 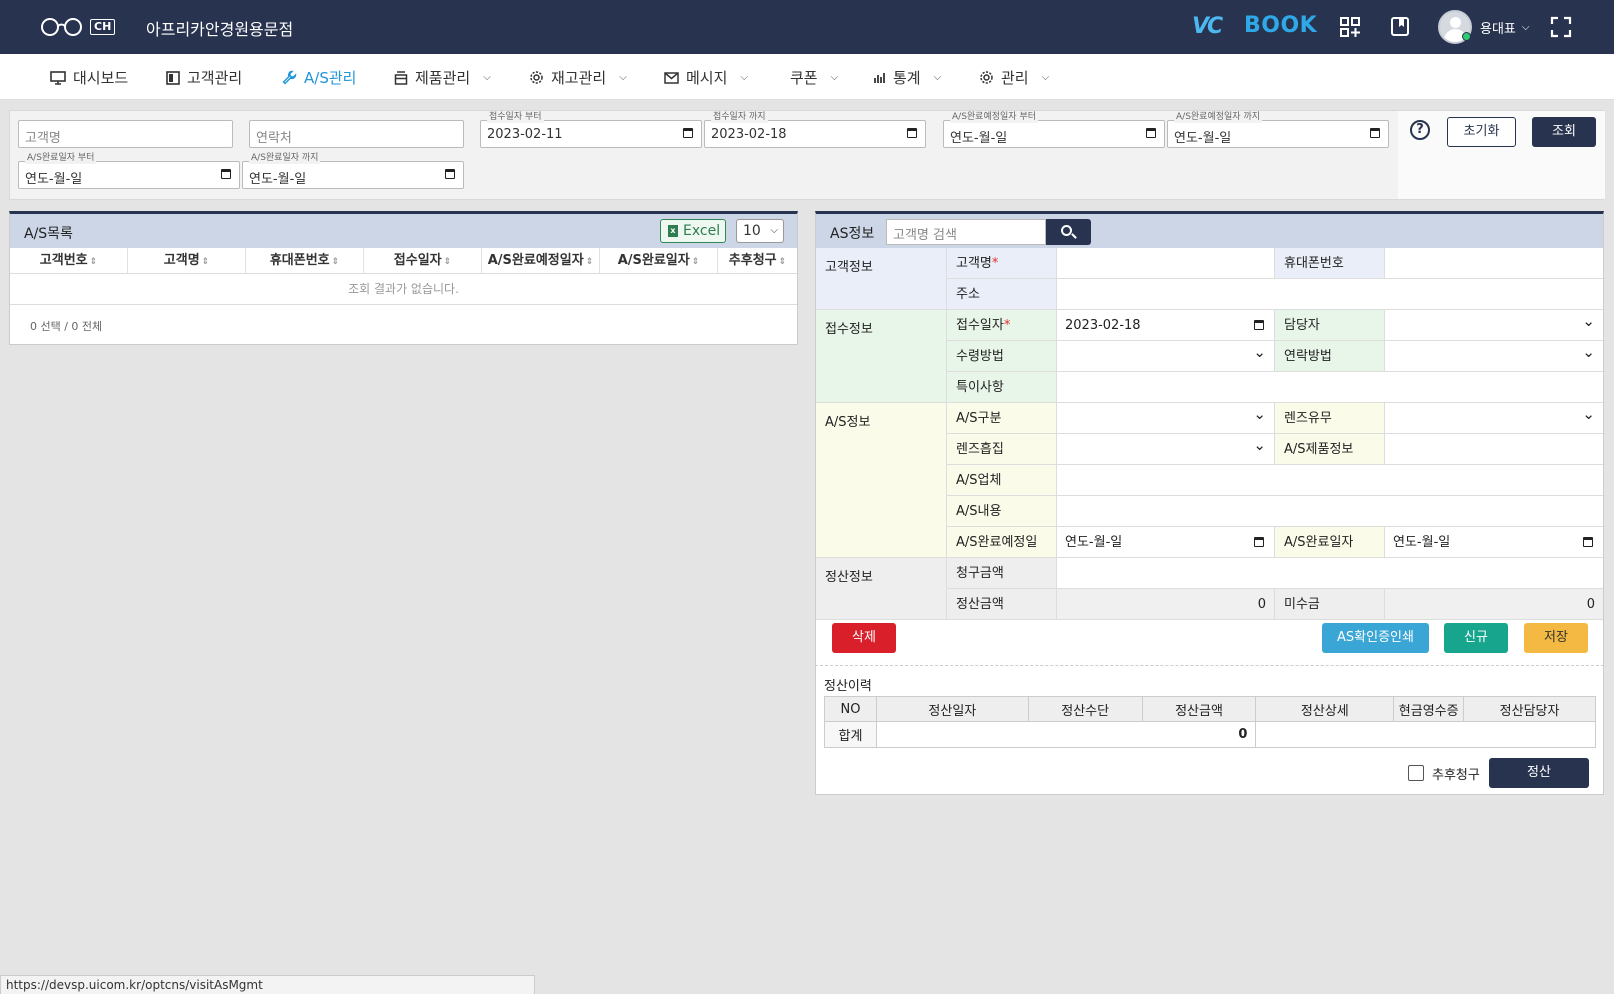 I want to click on date-value: 2023-02-11, so click(x=525, y=134).